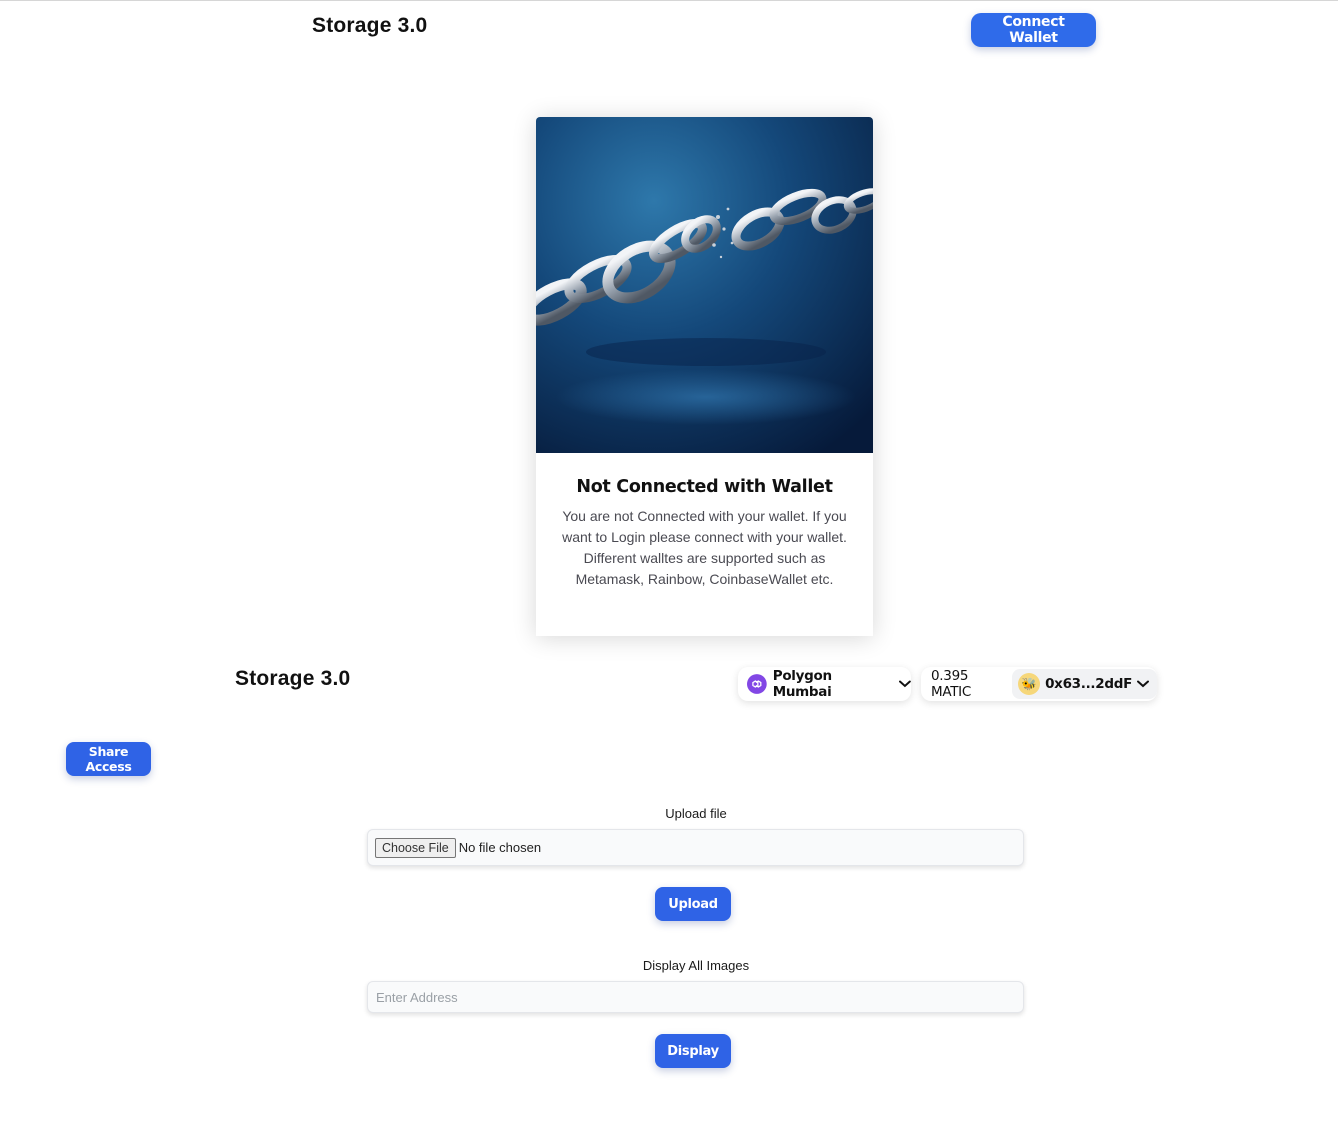 The image size is (1338, 1146). What do you see at coordinates (108, 759) in the screenshot?
I see `share-access-button: Share Access` at bounding box center [108, 759].